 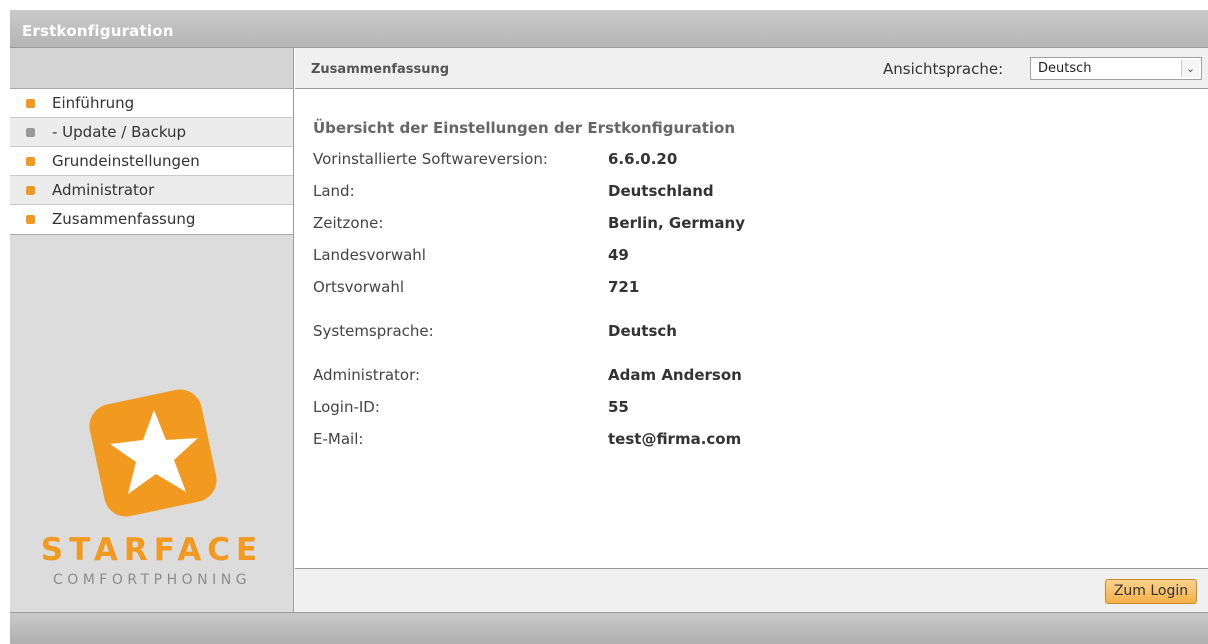 I want to click on chevron-down-icon: ⌄, so click(x=1190, y=68).